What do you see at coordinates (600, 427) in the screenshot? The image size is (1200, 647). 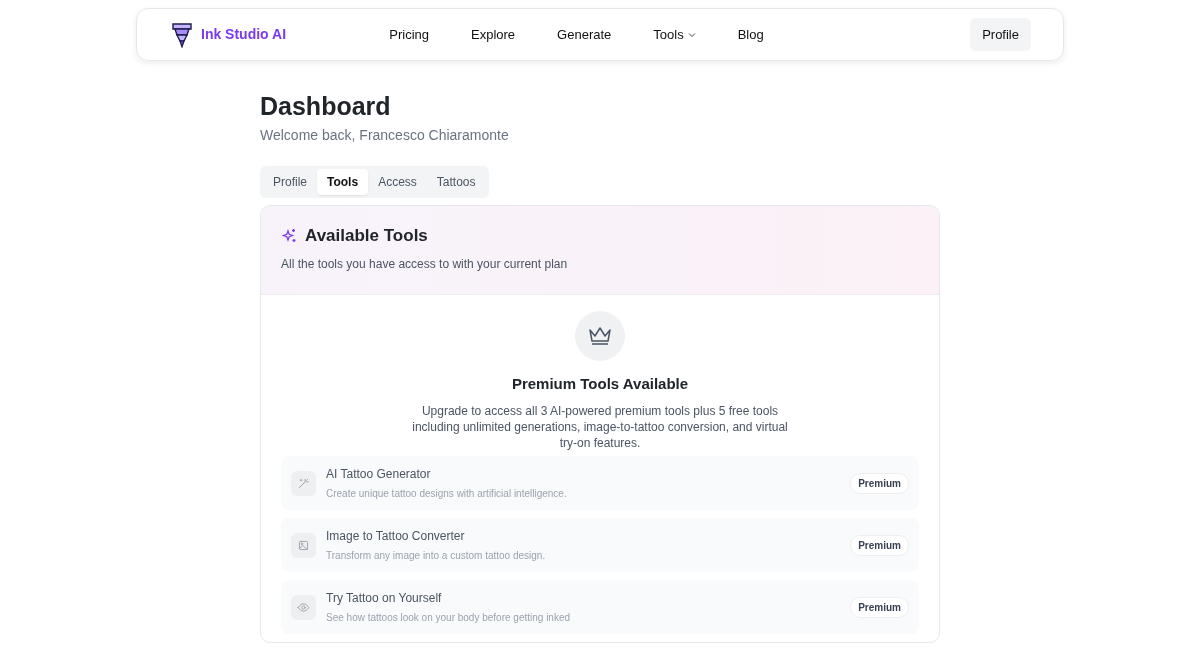 I see `upgrade-text: Upgrade to access all 3 AI-powered premium tools plus 5 free tools including unlimited generations, image-to-tattoo conversion, and virtual try-on features.` at bounding box center [600, 427].